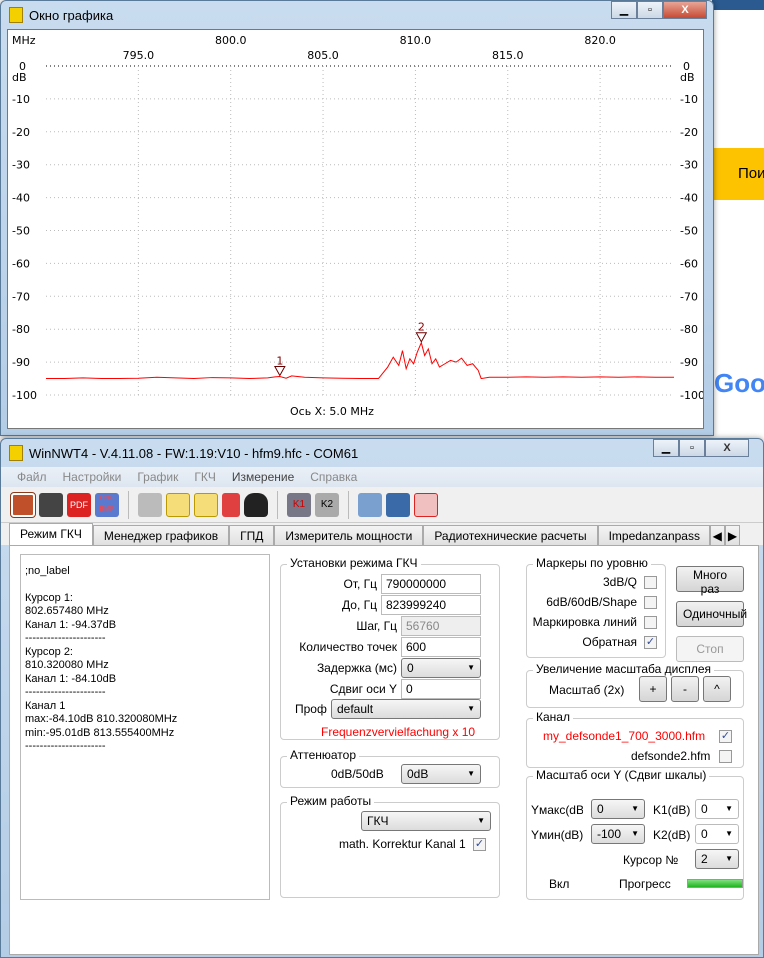 The width and height of the screenshot is (764, 958). What do you see at coordinates (717, 859) in the screenshot?
I see `cursor-select: 2` at bounding box center [717, 859].